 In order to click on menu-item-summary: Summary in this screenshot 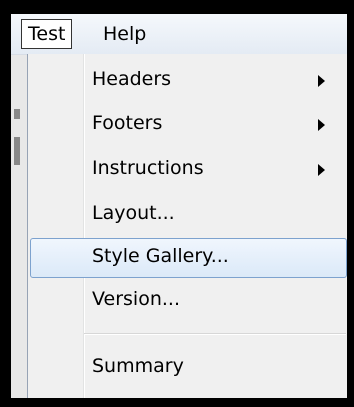, I will do `click(188, 368)`.